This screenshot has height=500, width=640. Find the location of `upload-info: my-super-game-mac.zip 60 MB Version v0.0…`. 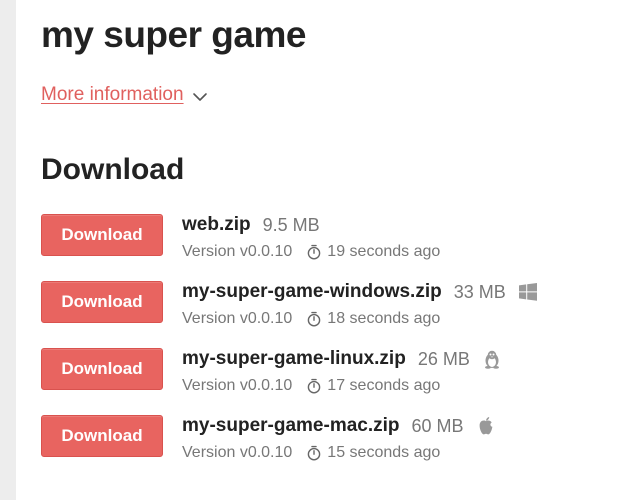

upload-info: my-super-game-mac.zip 60 MB Version v0.0… is located at coordinates (339, 439).